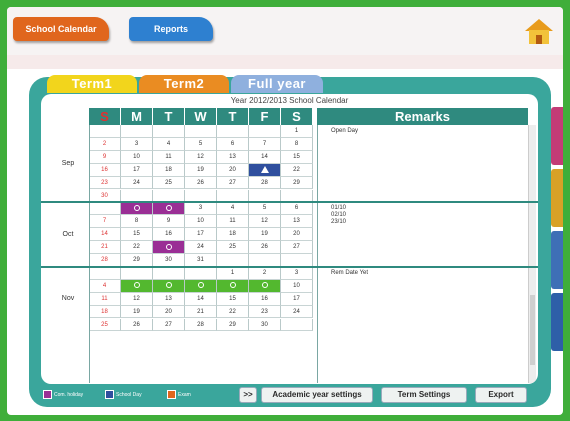 Image resolution: width=570 pixels, height=421 pixels. I want to click on tab-term1: Term1, so click(92, 84).